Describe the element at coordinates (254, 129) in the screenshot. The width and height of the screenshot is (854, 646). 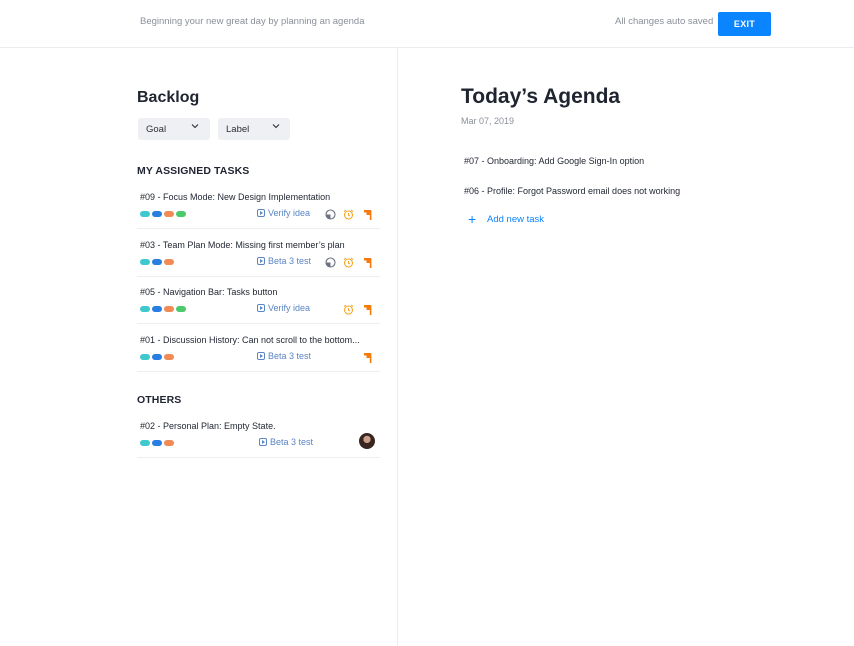
I see `label-filter-dropdown: Label` at that location.